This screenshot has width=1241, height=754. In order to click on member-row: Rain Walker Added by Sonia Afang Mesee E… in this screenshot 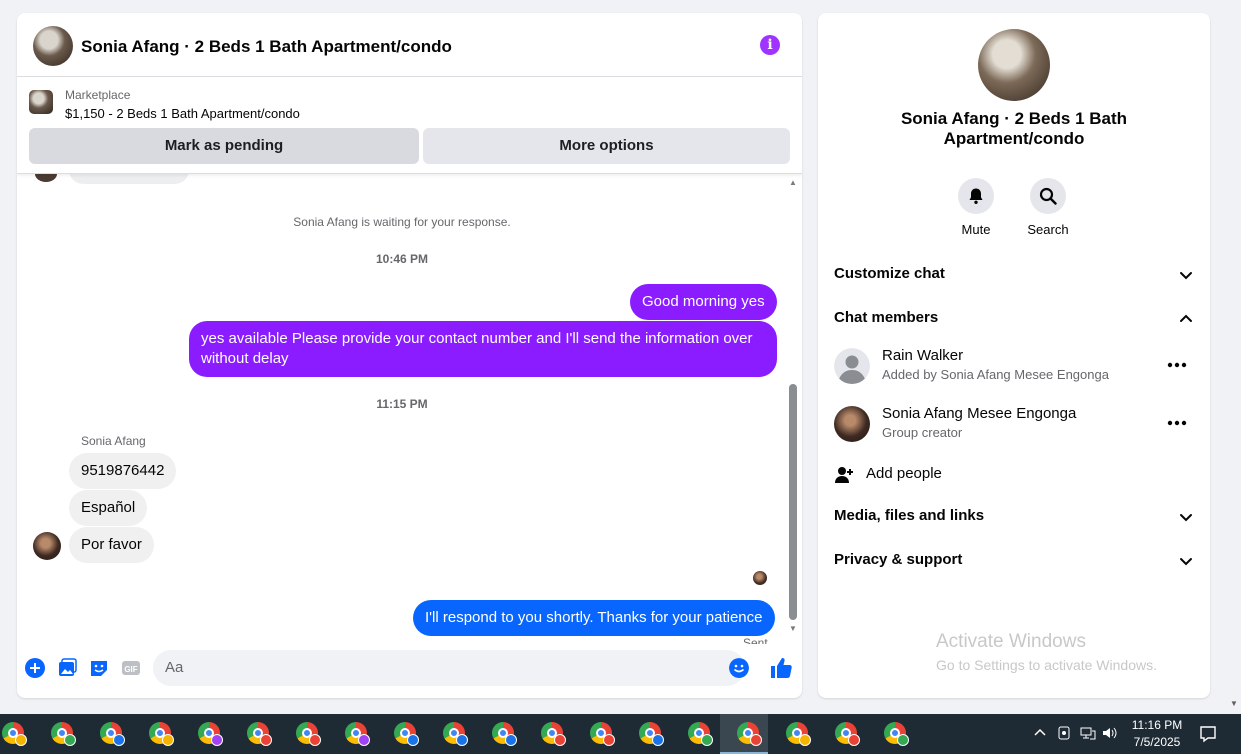, I will do `click(1014, 367)`.